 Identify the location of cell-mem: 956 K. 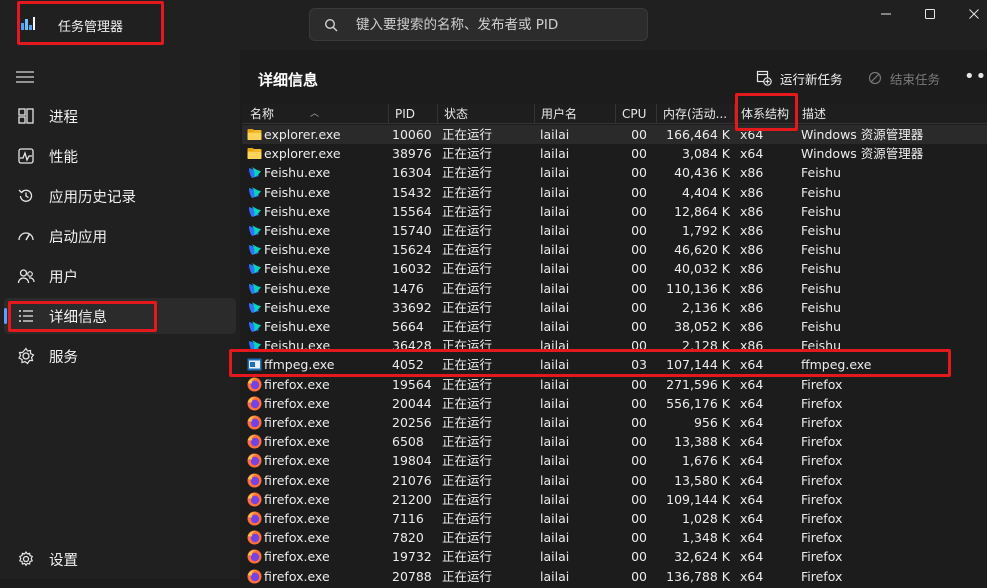
(711, 422).